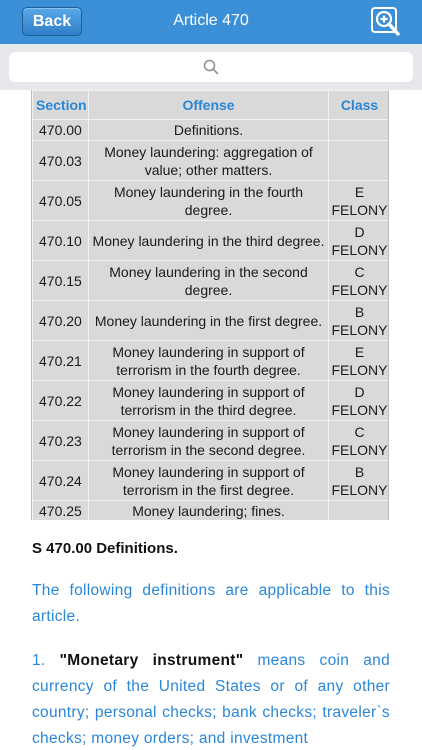  I want to click on table-row: 470.25 Money laundering; fines., so click(210, 510).